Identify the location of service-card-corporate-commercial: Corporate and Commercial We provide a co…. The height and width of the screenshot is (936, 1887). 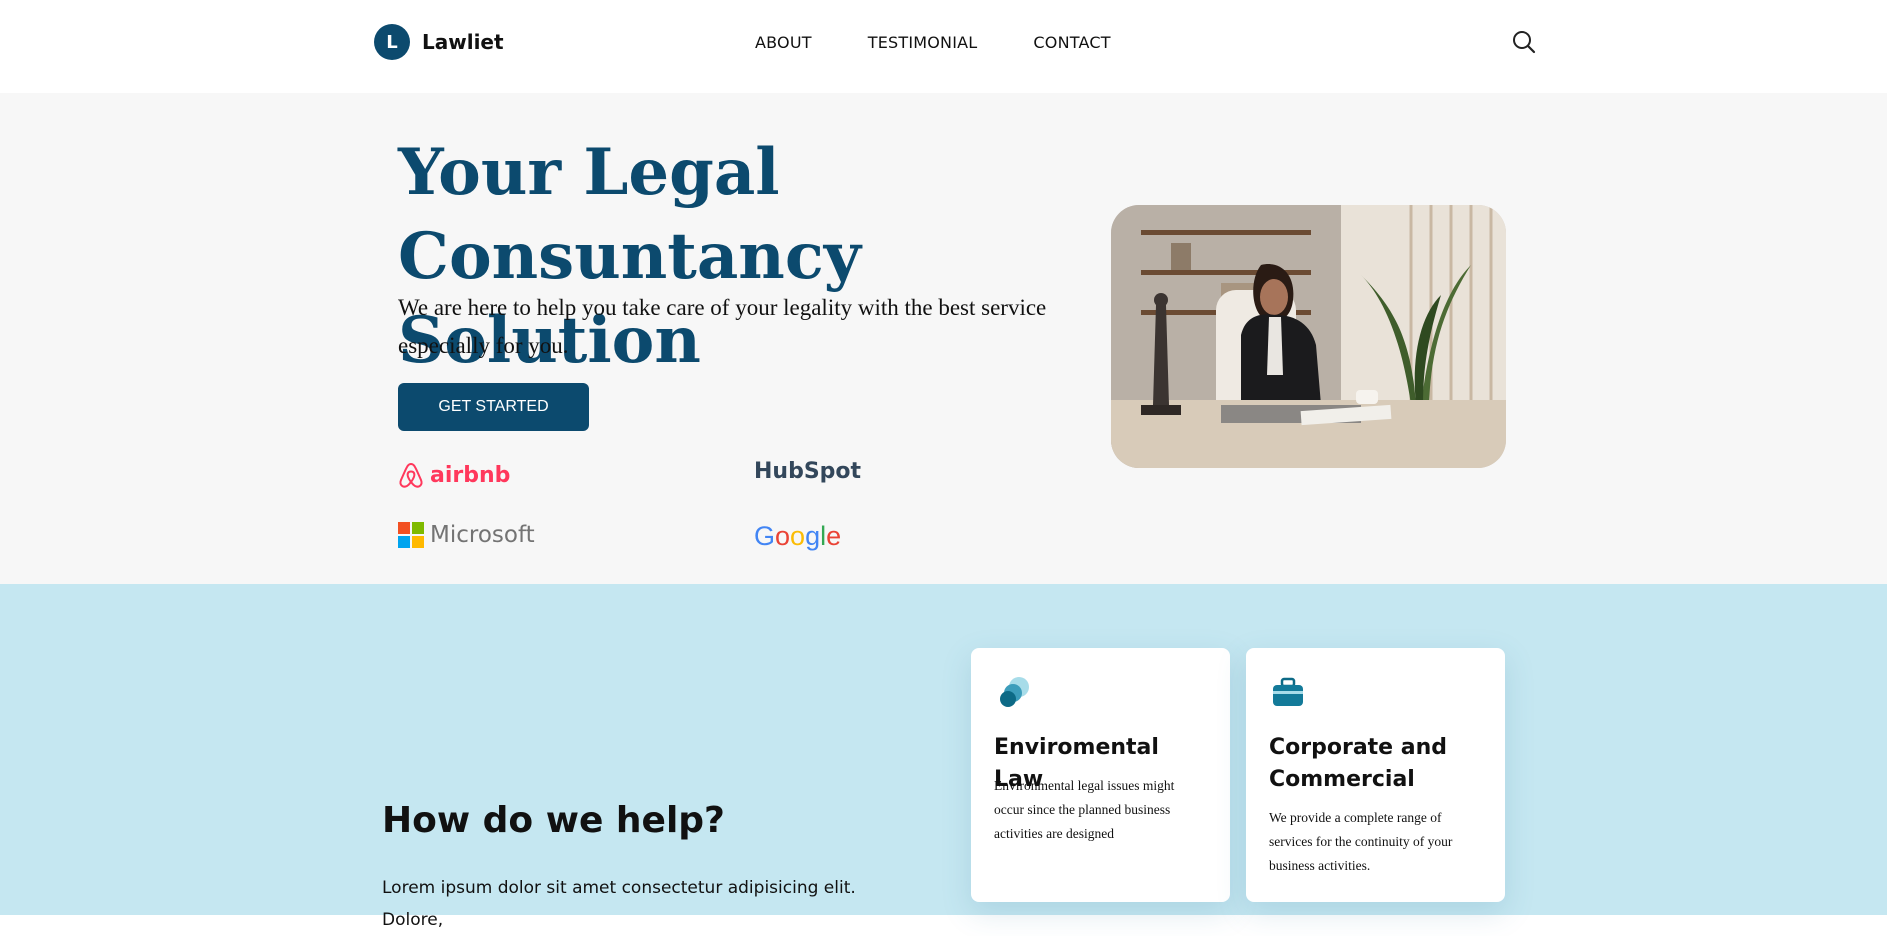
(1375, 775).